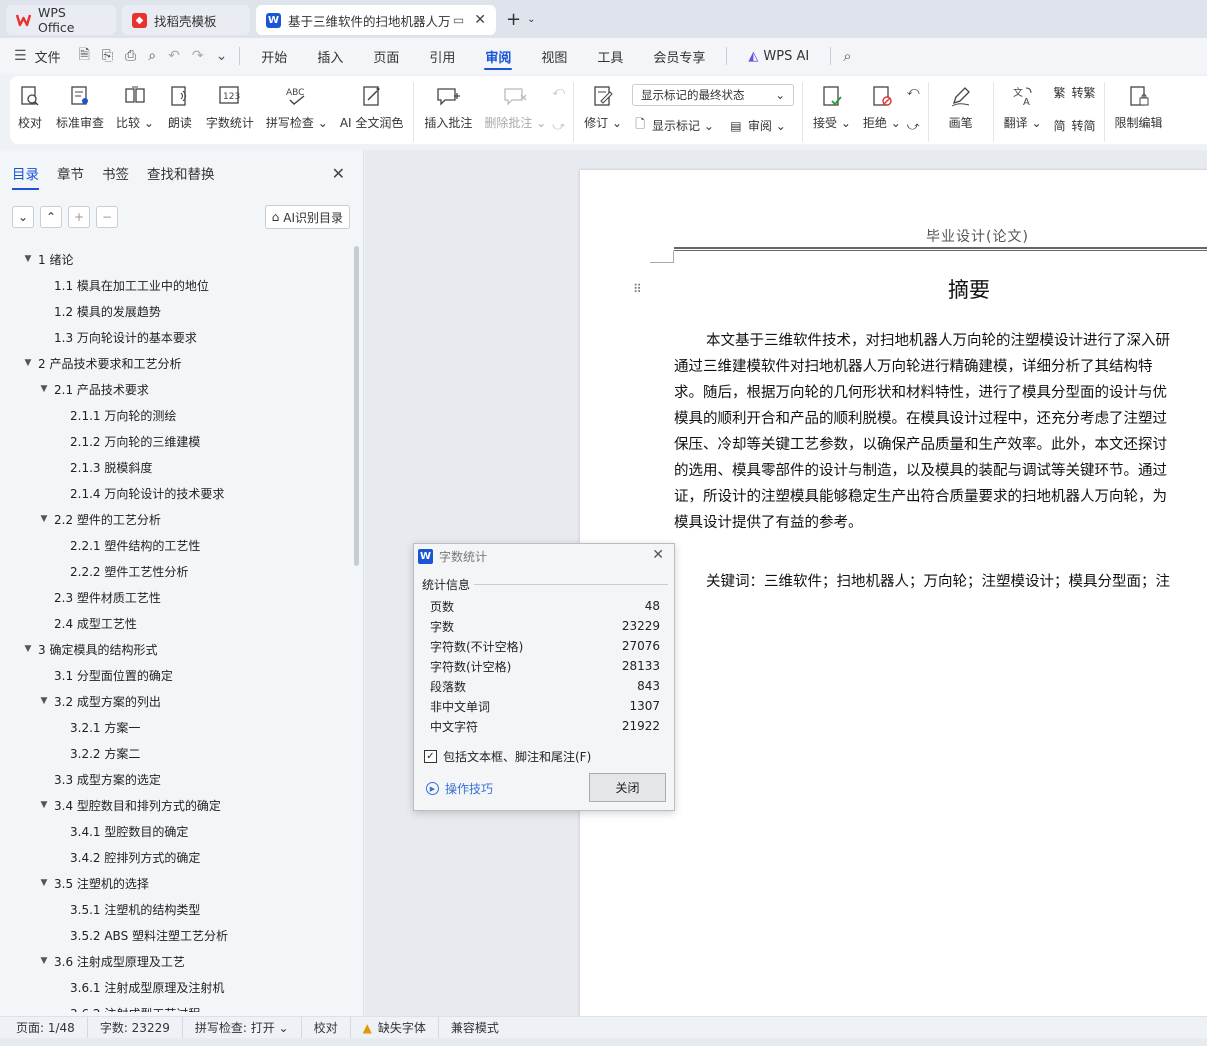  Describe the element at coordinates (961, 106) in the screenshot. I see `pen-button: 画笔` at that location.